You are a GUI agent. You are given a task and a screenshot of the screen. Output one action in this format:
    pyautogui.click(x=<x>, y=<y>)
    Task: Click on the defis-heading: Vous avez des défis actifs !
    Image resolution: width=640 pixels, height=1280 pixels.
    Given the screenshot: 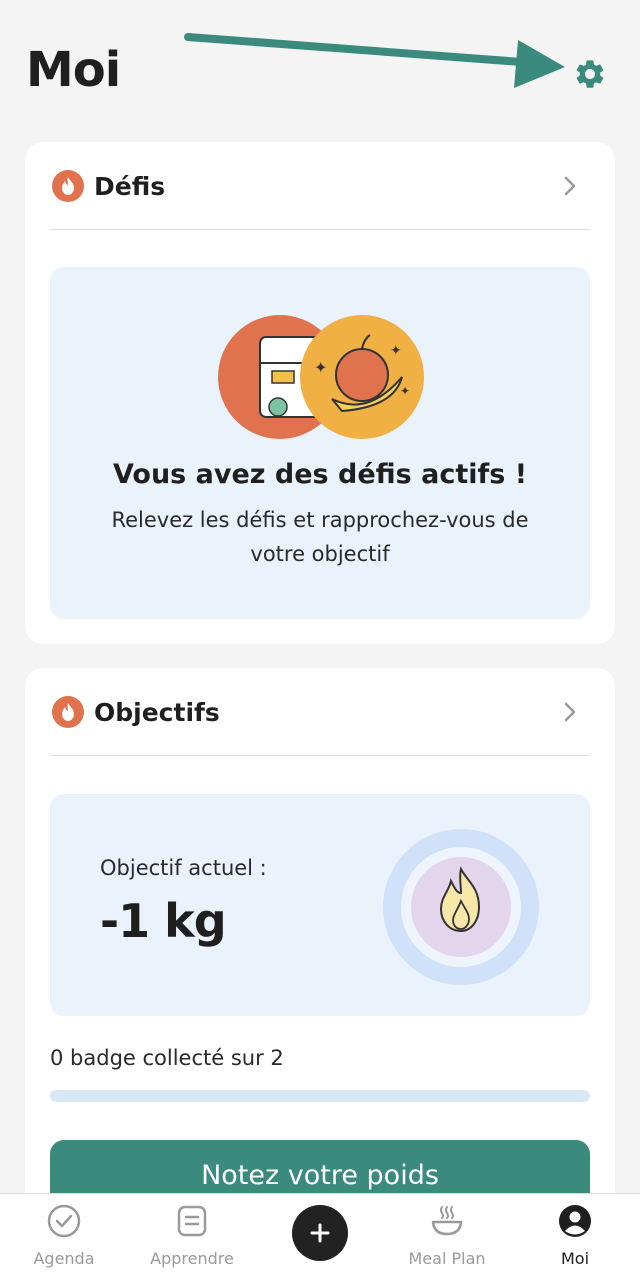 What is the action you would take?
    pyautogui.click(x=320, y=474)
    